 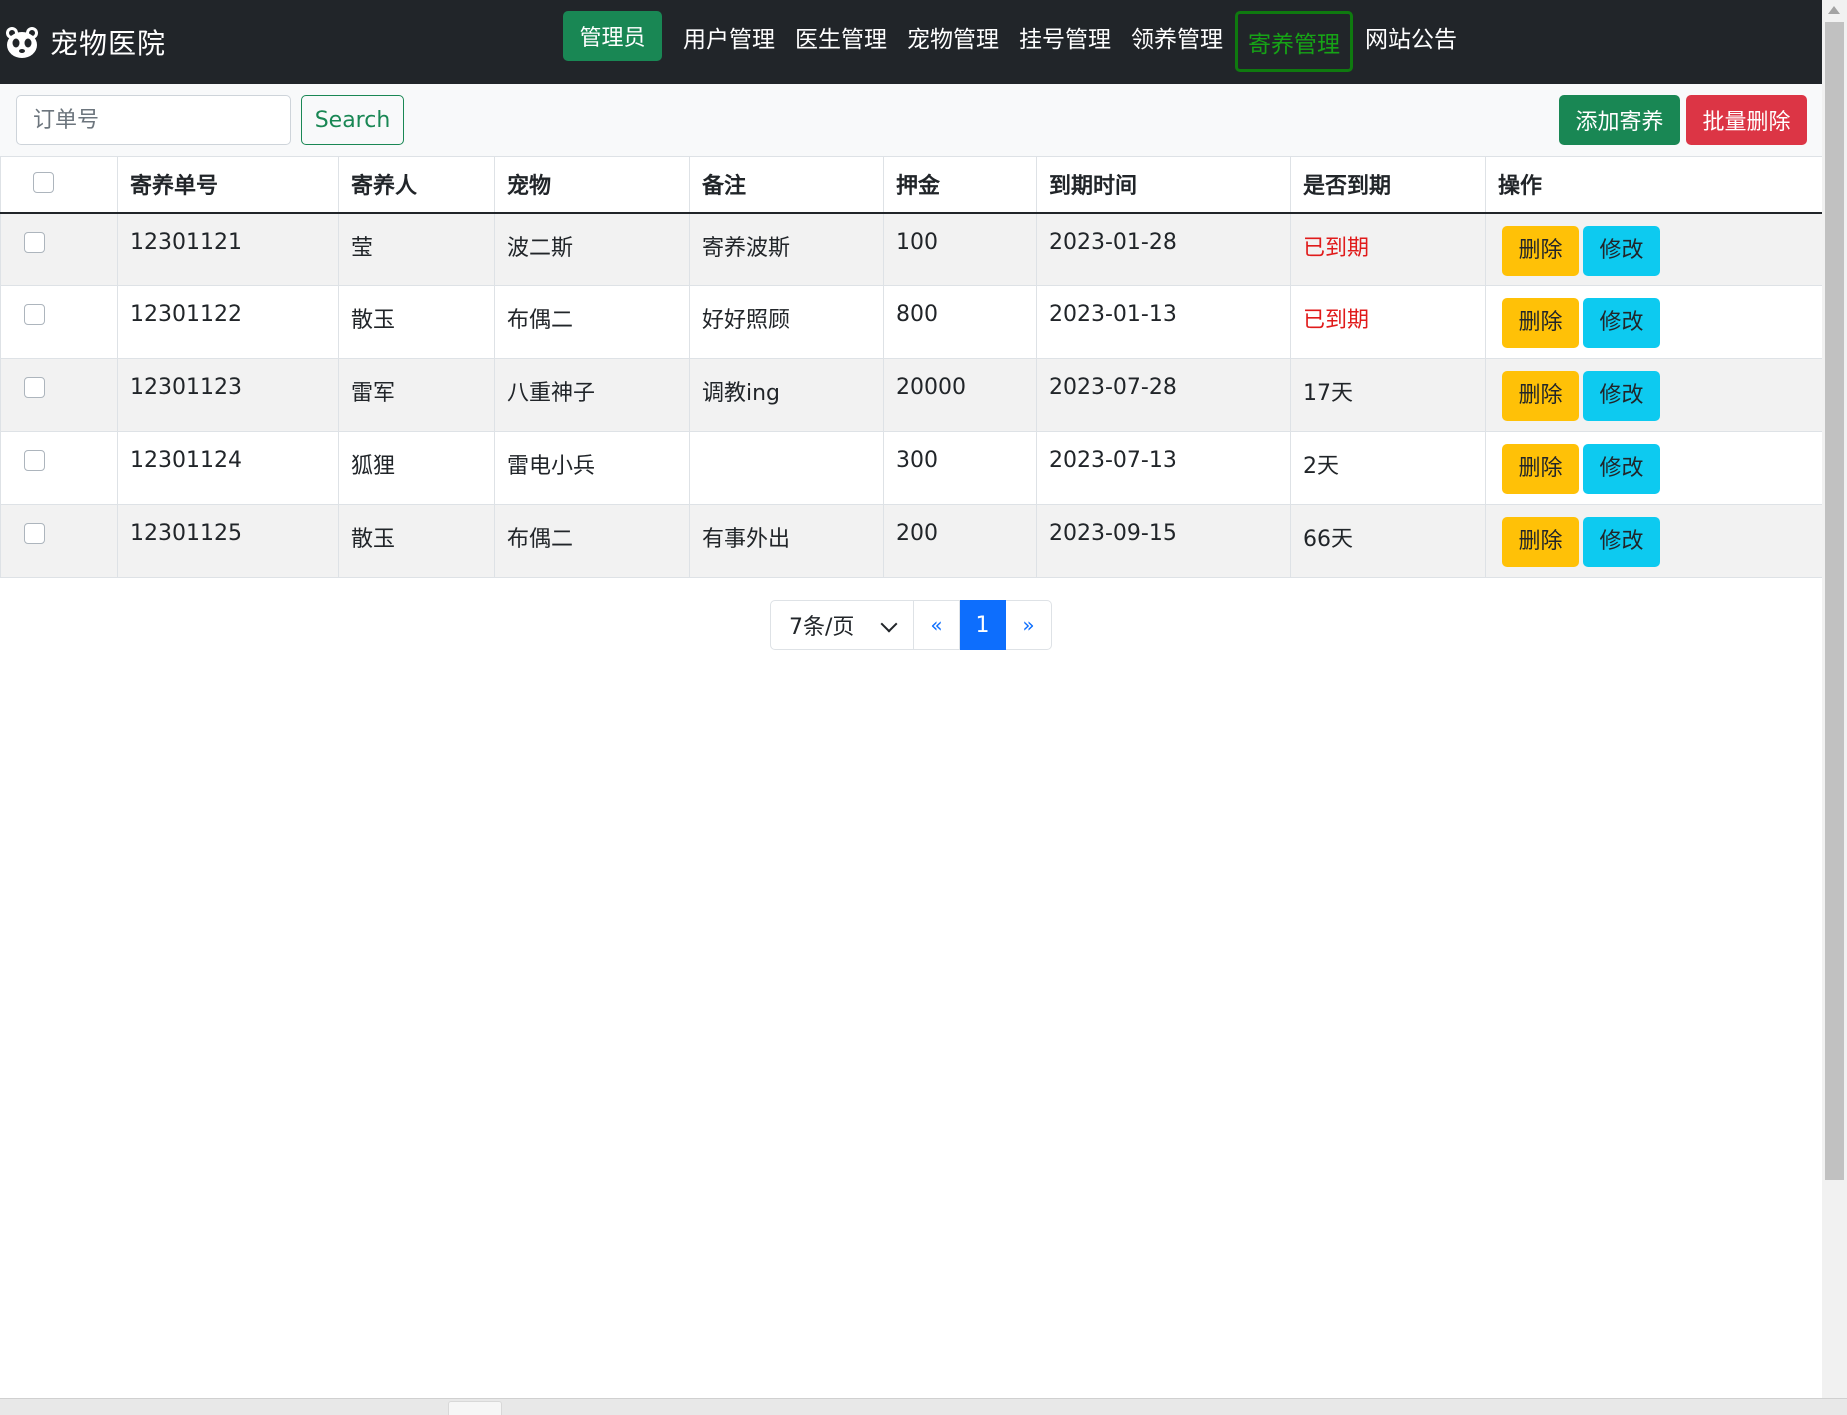 What do you see at coordinates (983, 625) in the screenshot?
I see `current-page-button: 1` at bounding box center [983, 625].